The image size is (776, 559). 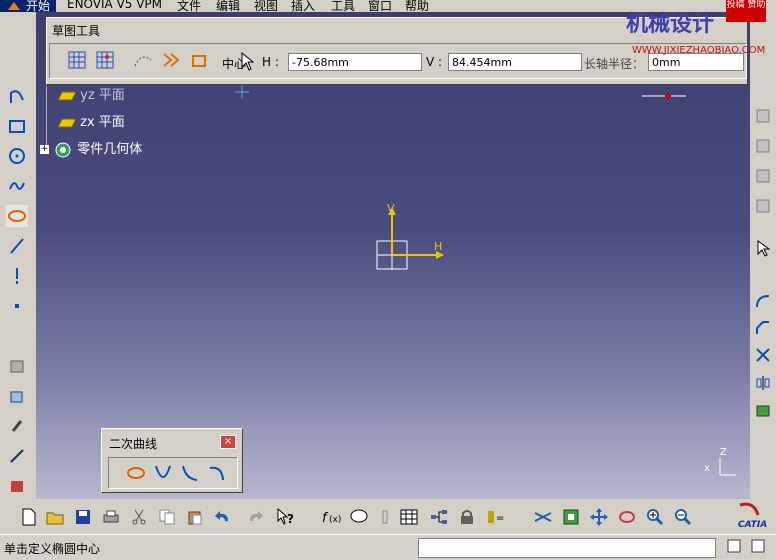 I want to click on part-body-icon, so click(x=63, y=149).